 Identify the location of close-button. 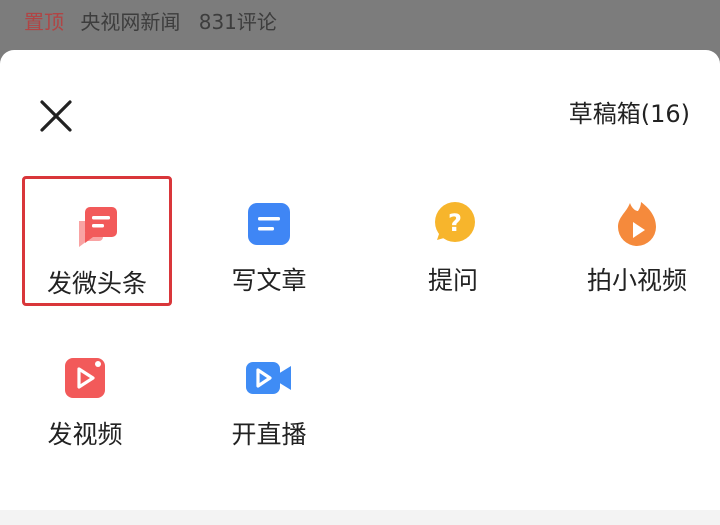
(56, 116).